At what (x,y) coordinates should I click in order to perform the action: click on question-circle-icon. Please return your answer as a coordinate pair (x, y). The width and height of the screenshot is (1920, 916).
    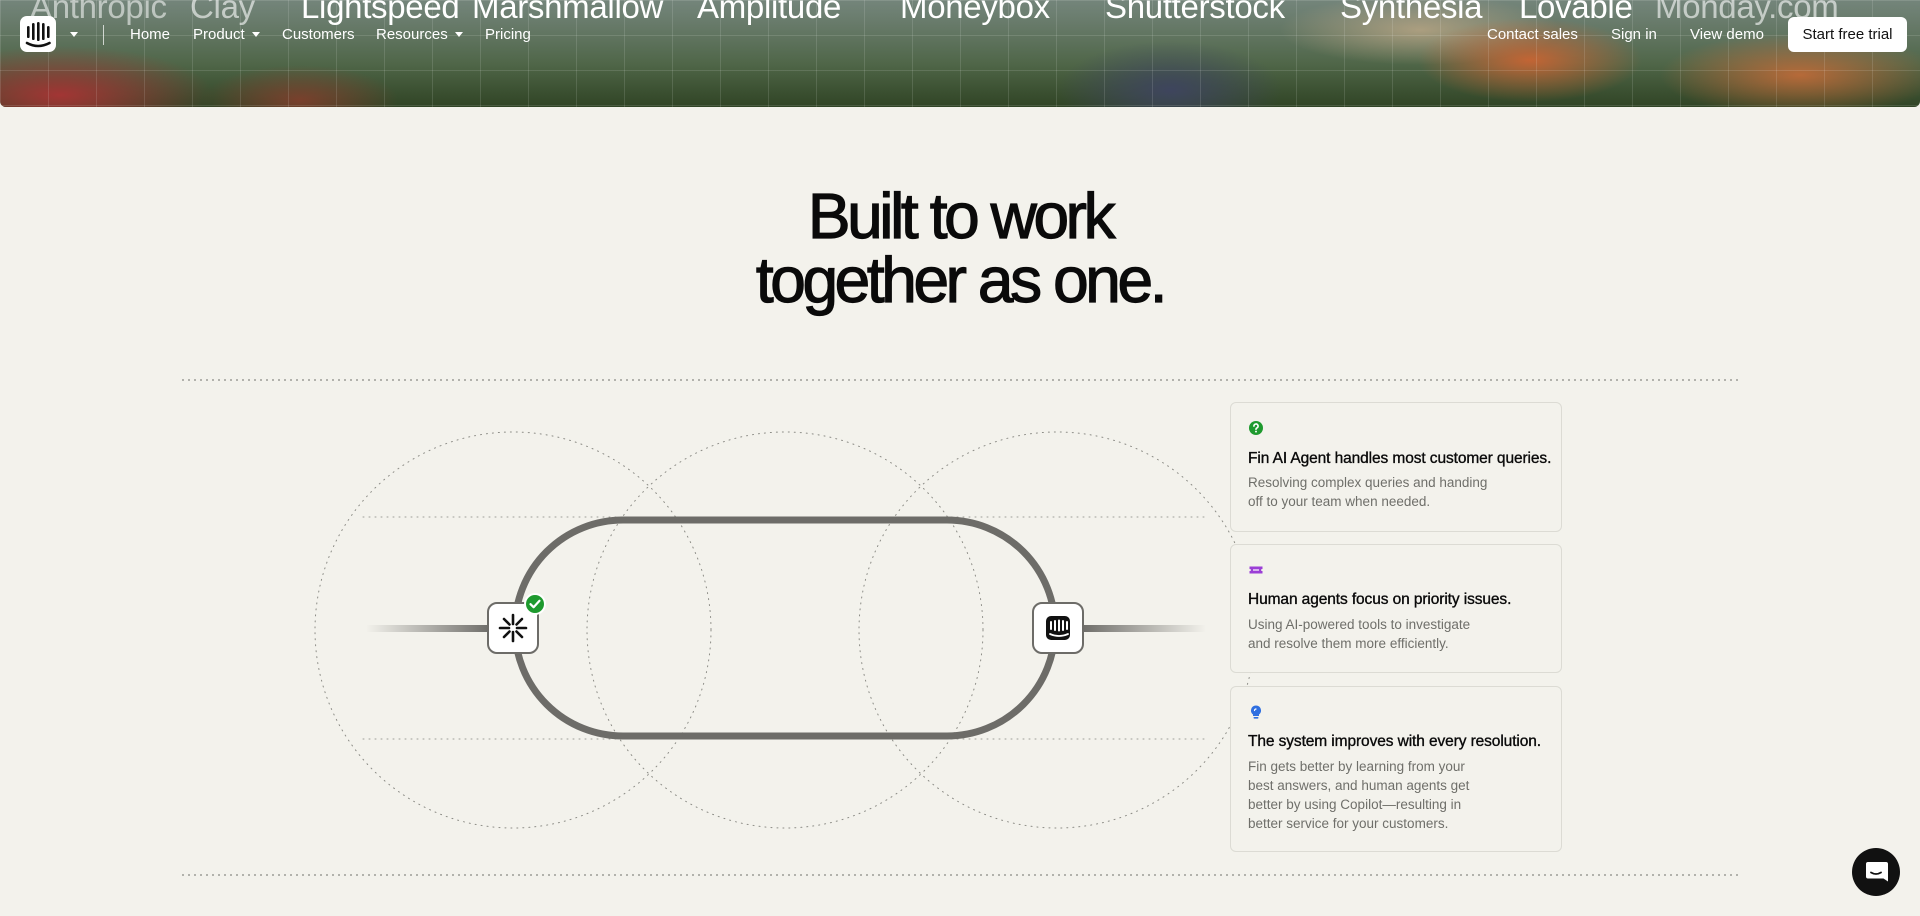
    Looking at the image, I should click on (1256, 428).